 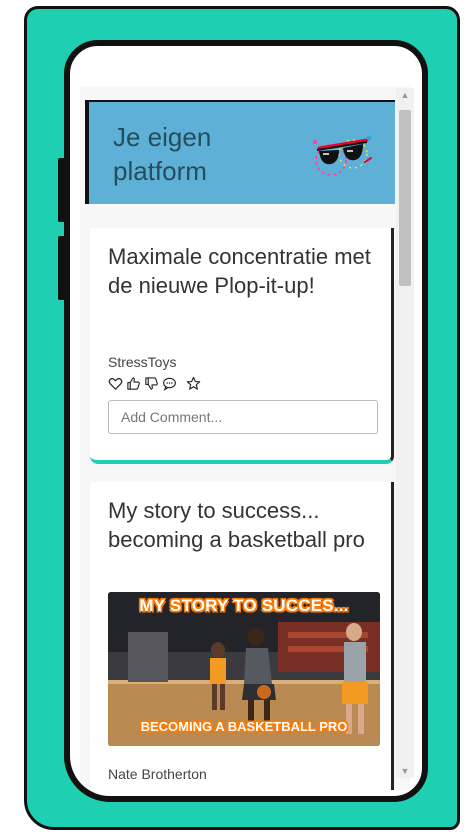 I want to click on thumbs-down-icon, so click(x=151, y=383).